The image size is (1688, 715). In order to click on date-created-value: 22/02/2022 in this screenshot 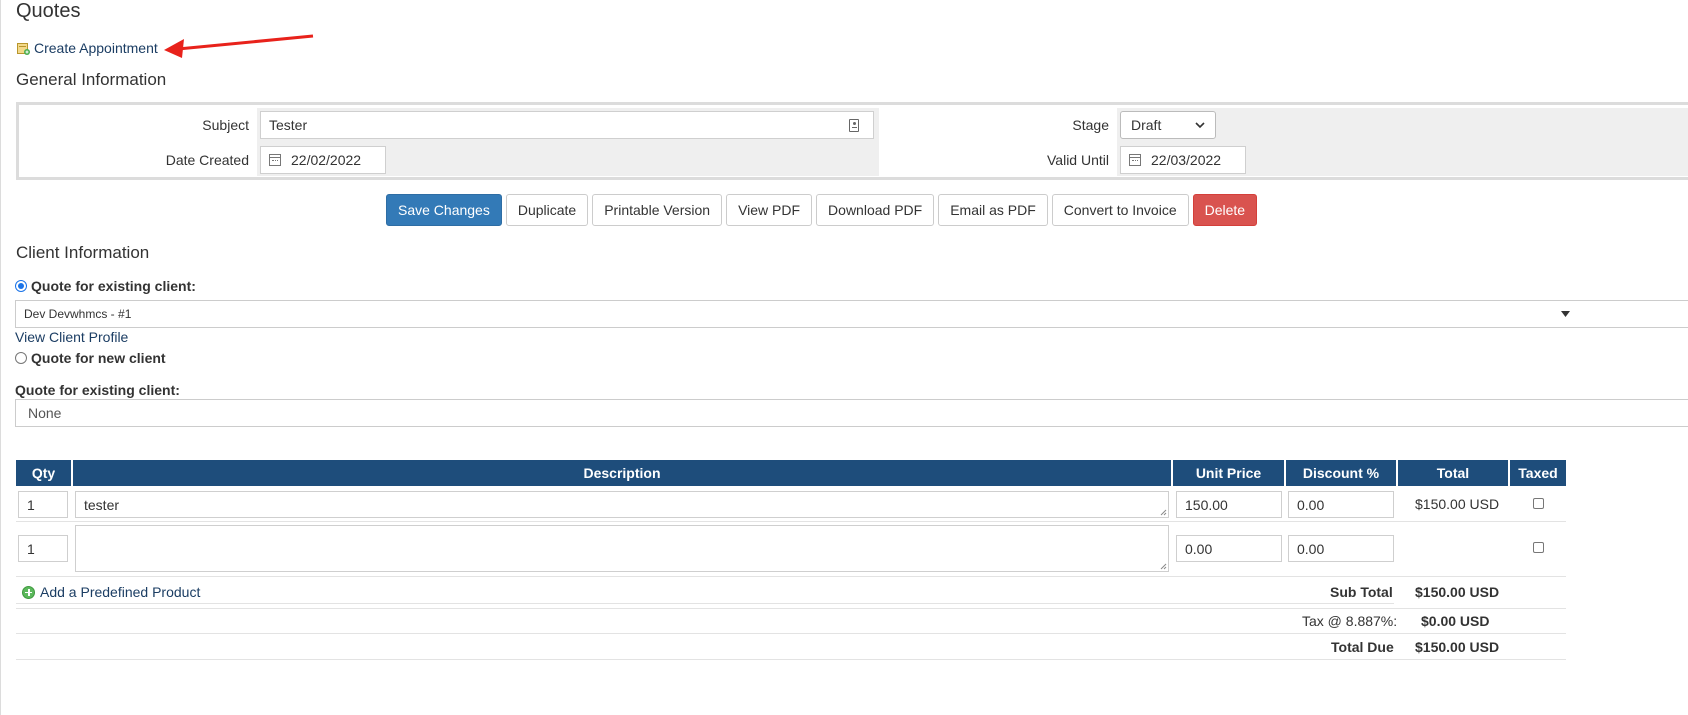, I will do `click(326, 160)`.